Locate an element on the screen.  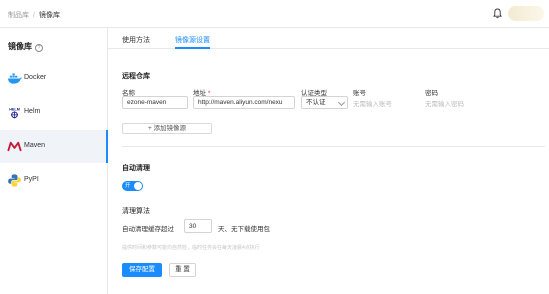
user-avatar is located at coordinates (526, 13).